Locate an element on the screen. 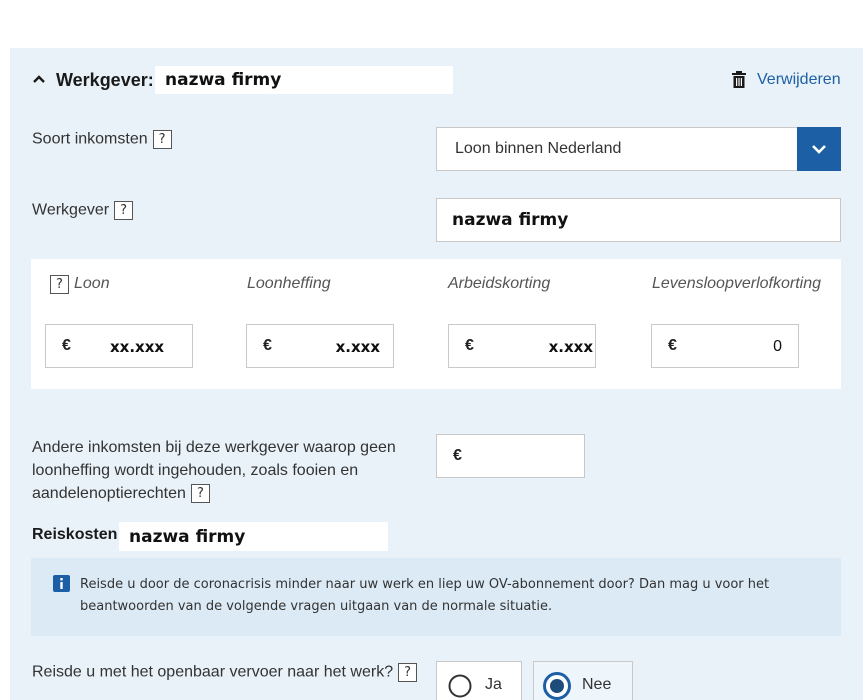 This screenshot has height=700, width=863. tax-column-label: Loonheffing is located at coordinates (289, 283).